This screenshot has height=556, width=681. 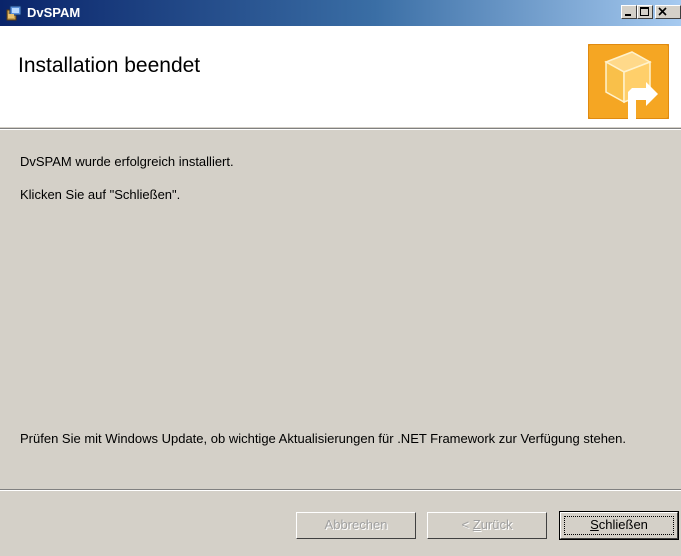 I want to click on close-dialog-button: Schließen, so click(x=619, y=525).